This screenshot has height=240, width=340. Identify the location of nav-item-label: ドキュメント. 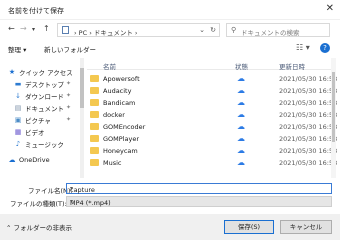
(44, 108).